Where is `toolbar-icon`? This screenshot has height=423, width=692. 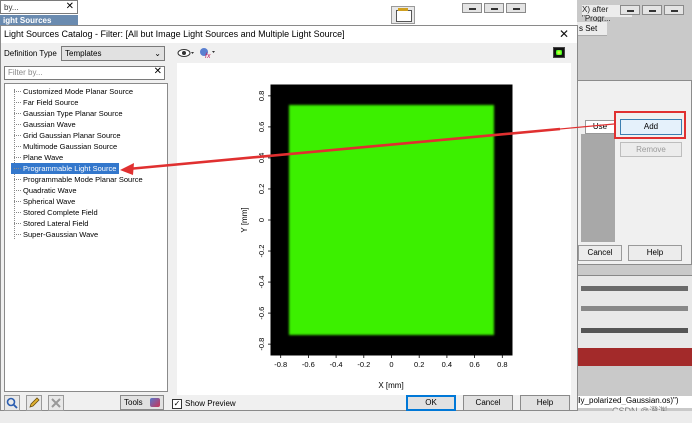
toolbar-icon is located at coordinates (403, 15).